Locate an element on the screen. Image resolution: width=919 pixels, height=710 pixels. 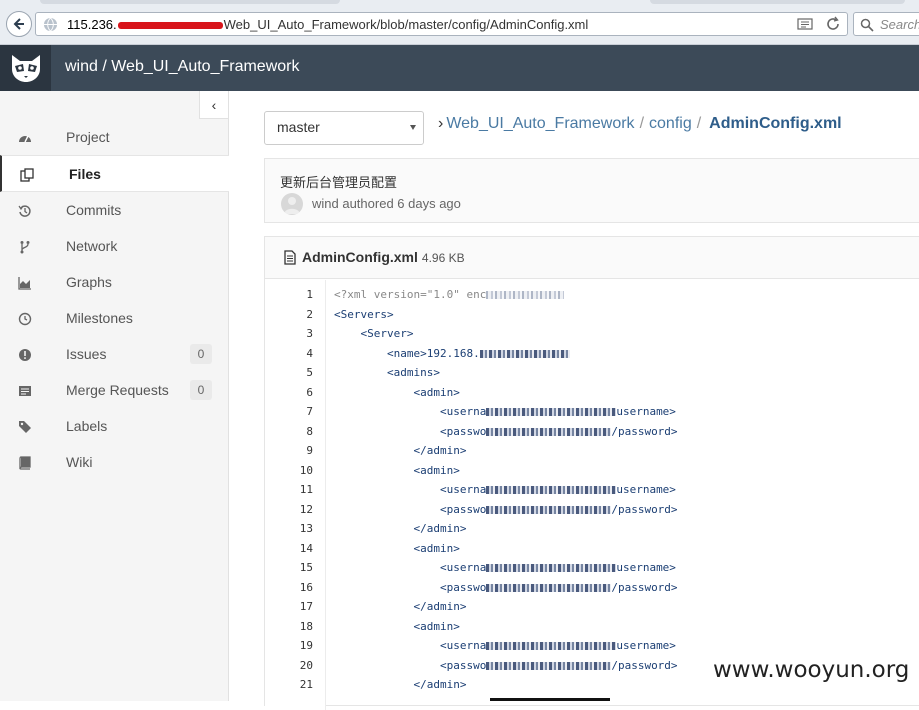
breadcrumb-repo-link: Web_UI_Auto_Framework is located at coordinates (540, 123).